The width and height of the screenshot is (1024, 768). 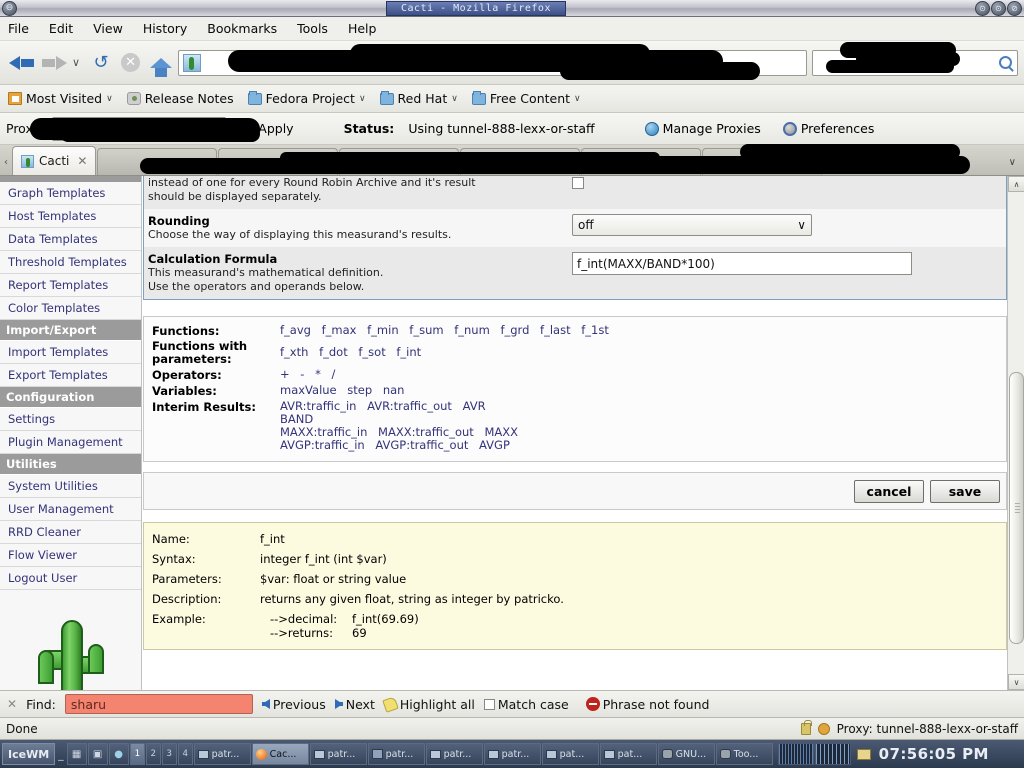 What do you see at coordinates (323, 432) in the screenshot?
I see `interim-maxx-traffic-in: MAXX:traffic_in` at bounding box center [323, 432].